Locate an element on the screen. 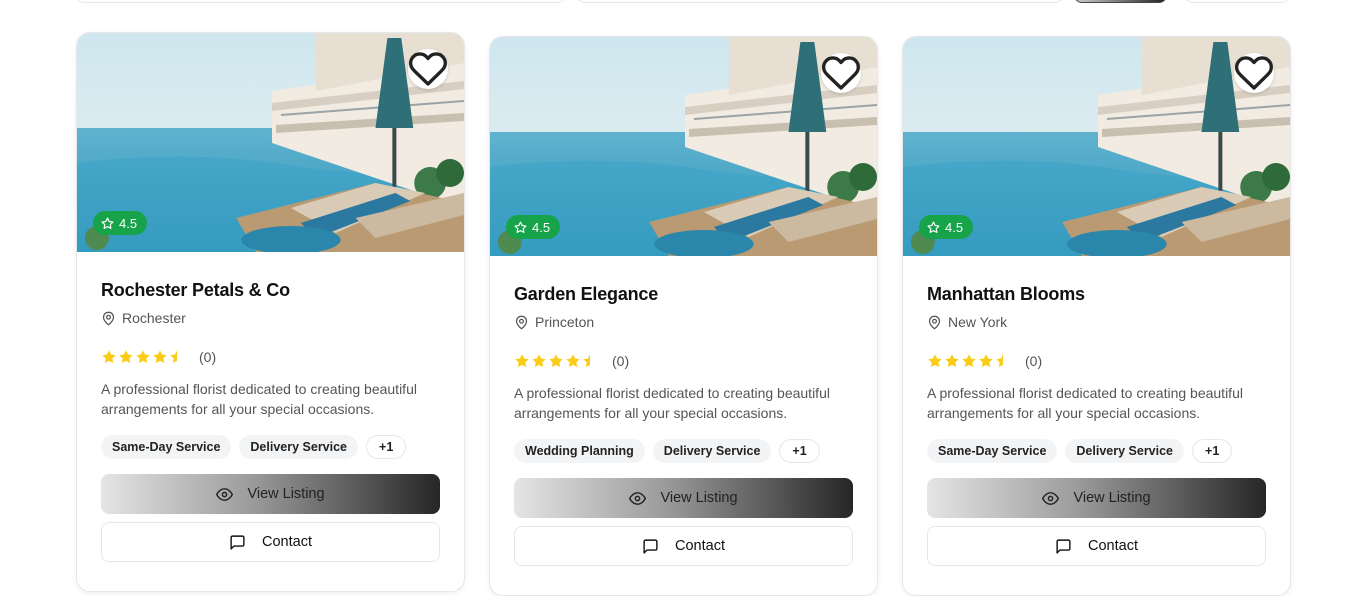 This screenshot has height=596, width=1348. sort-select is located at coordinates (1237, 1).